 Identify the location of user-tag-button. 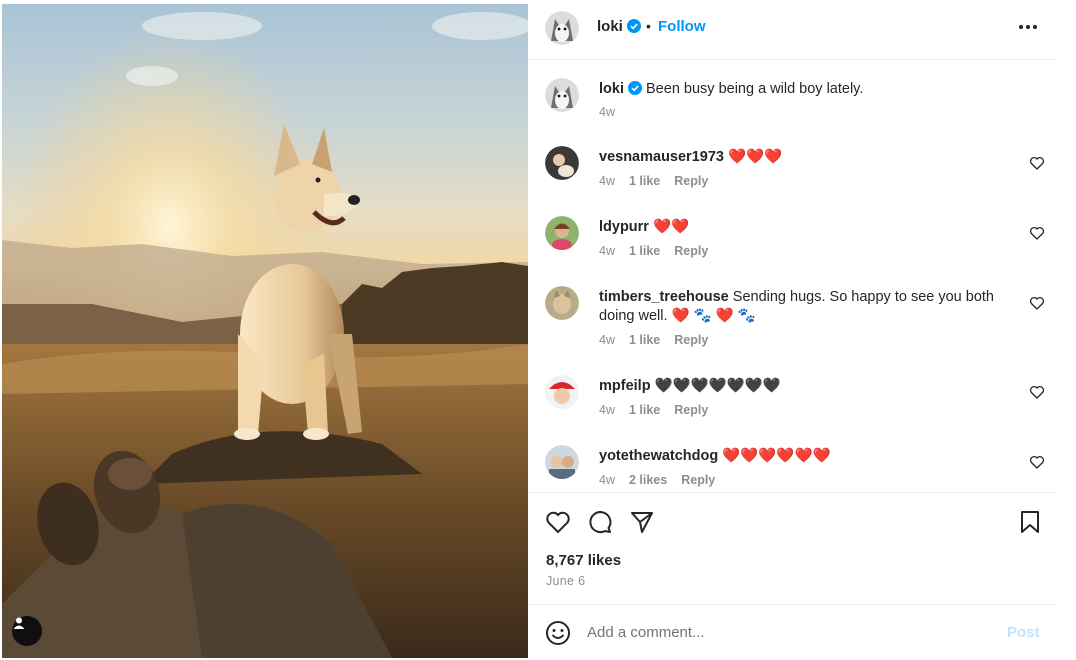
(27, 631).